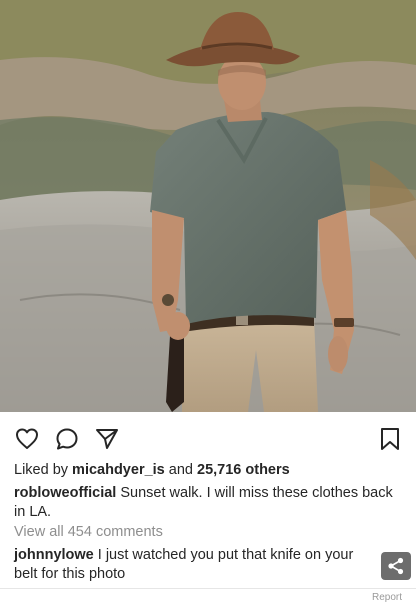 This screenshot has height=603, width=416. I want to click on likes-line: Liked by micahdyer_is and 25,716 others, so click(209, 470).